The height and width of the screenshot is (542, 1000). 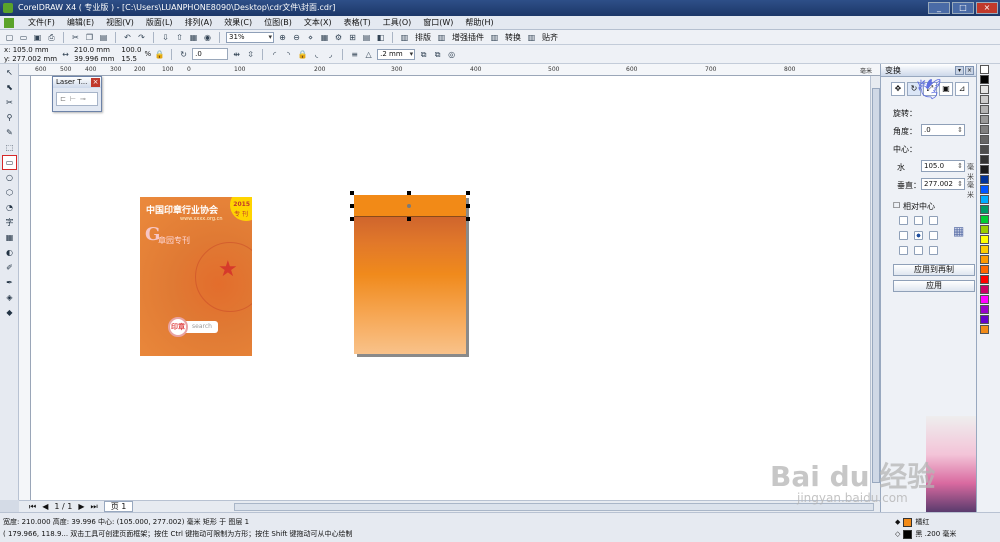 I want to click on vertical-scrollbar, so click(x=875, y=288).